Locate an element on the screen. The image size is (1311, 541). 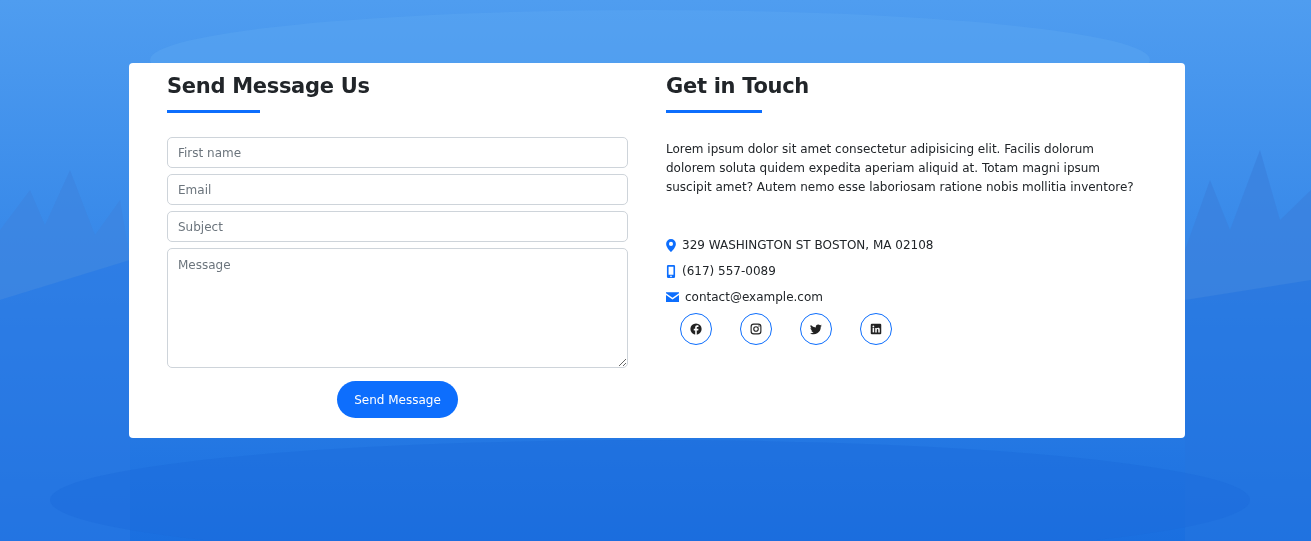
contact-text: 329 WASHINGTON ST BOSTON, MA 02108 is located at coordinates (808, 245).